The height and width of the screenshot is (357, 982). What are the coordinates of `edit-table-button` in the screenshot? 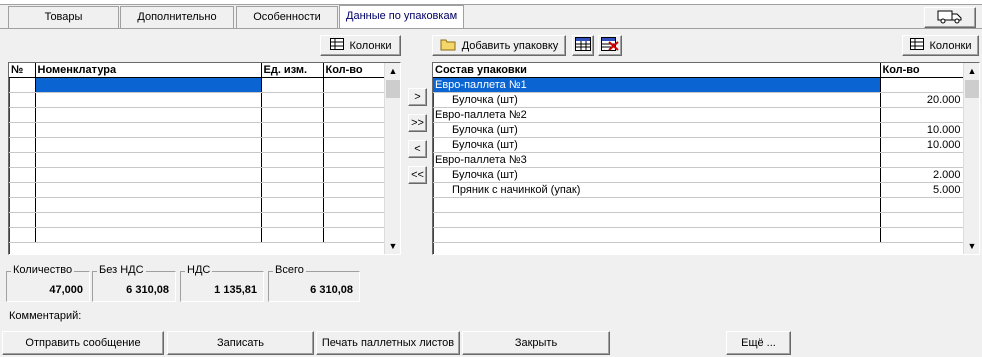 It's located at (583, 45).